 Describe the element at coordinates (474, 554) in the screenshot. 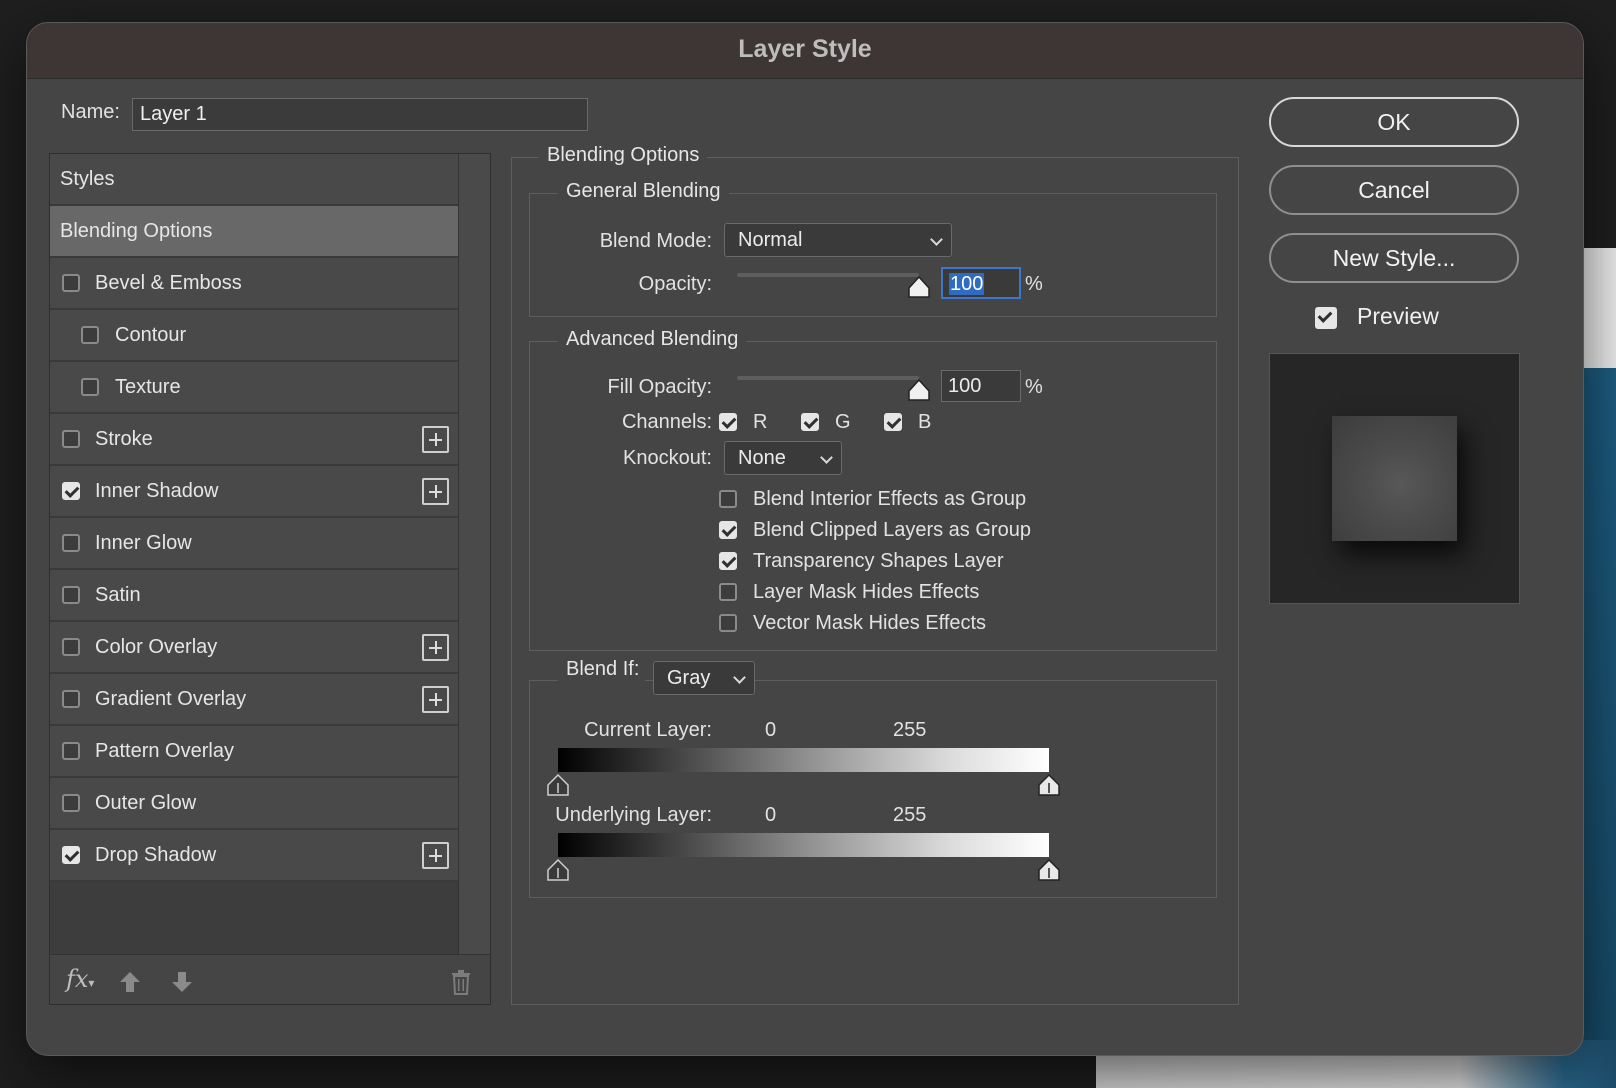

I see `styles-scrollbar` at that location.